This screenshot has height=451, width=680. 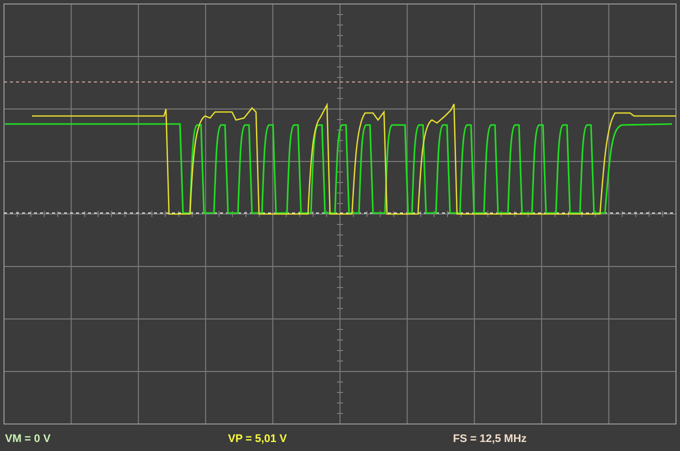 I want to click on readout-text: VM = 0 V, so click(x=28, y=439).